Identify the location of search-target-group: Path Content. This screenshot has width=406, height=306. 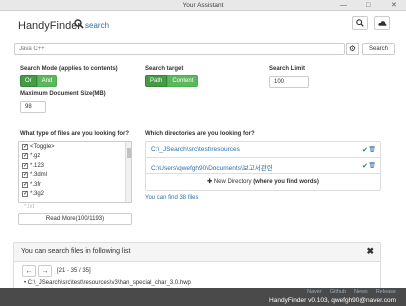
(172, 81).